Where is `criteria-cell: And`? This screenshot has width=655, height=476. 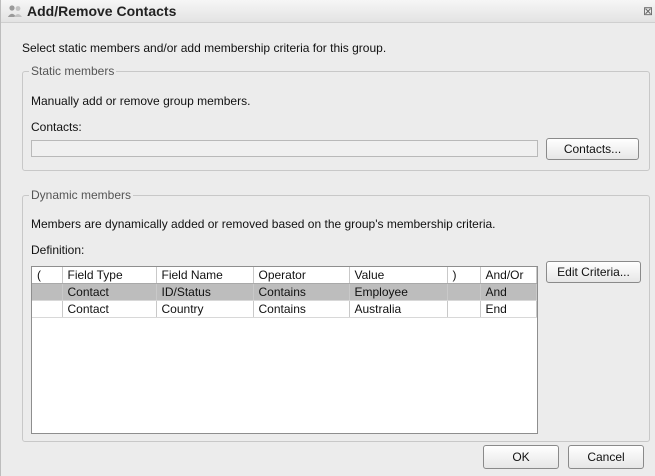
criteria-cell: And is located at coordinates (508, 292).